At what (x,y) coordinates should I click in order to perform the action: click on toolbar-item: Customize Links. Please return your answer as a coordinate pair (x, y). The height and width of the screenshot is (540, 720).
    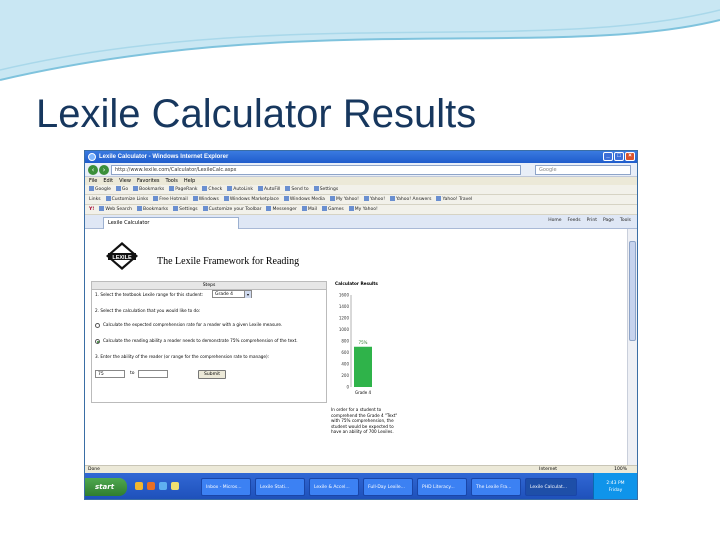
    Looking at the image, I should click on (126, 199).